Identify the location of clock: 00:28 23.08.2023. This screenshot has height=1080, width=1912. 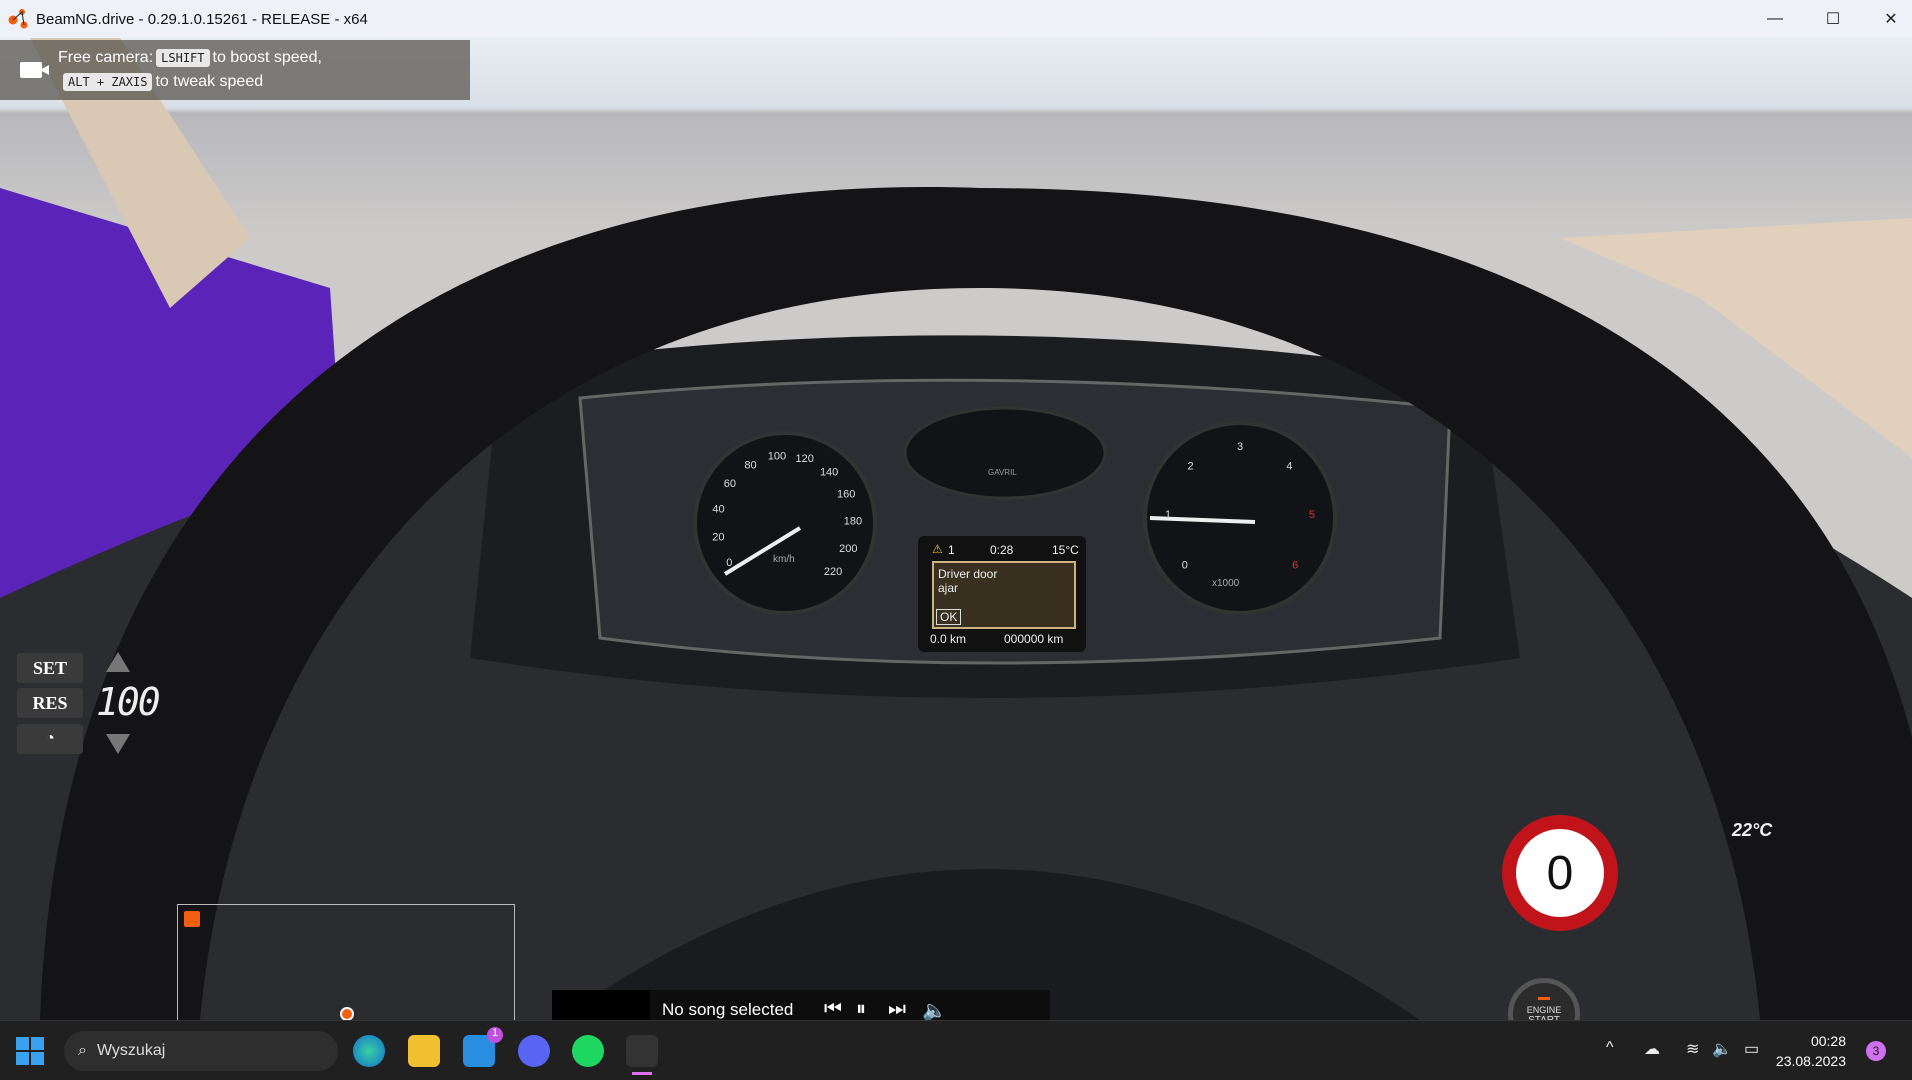
(1811, 1051).